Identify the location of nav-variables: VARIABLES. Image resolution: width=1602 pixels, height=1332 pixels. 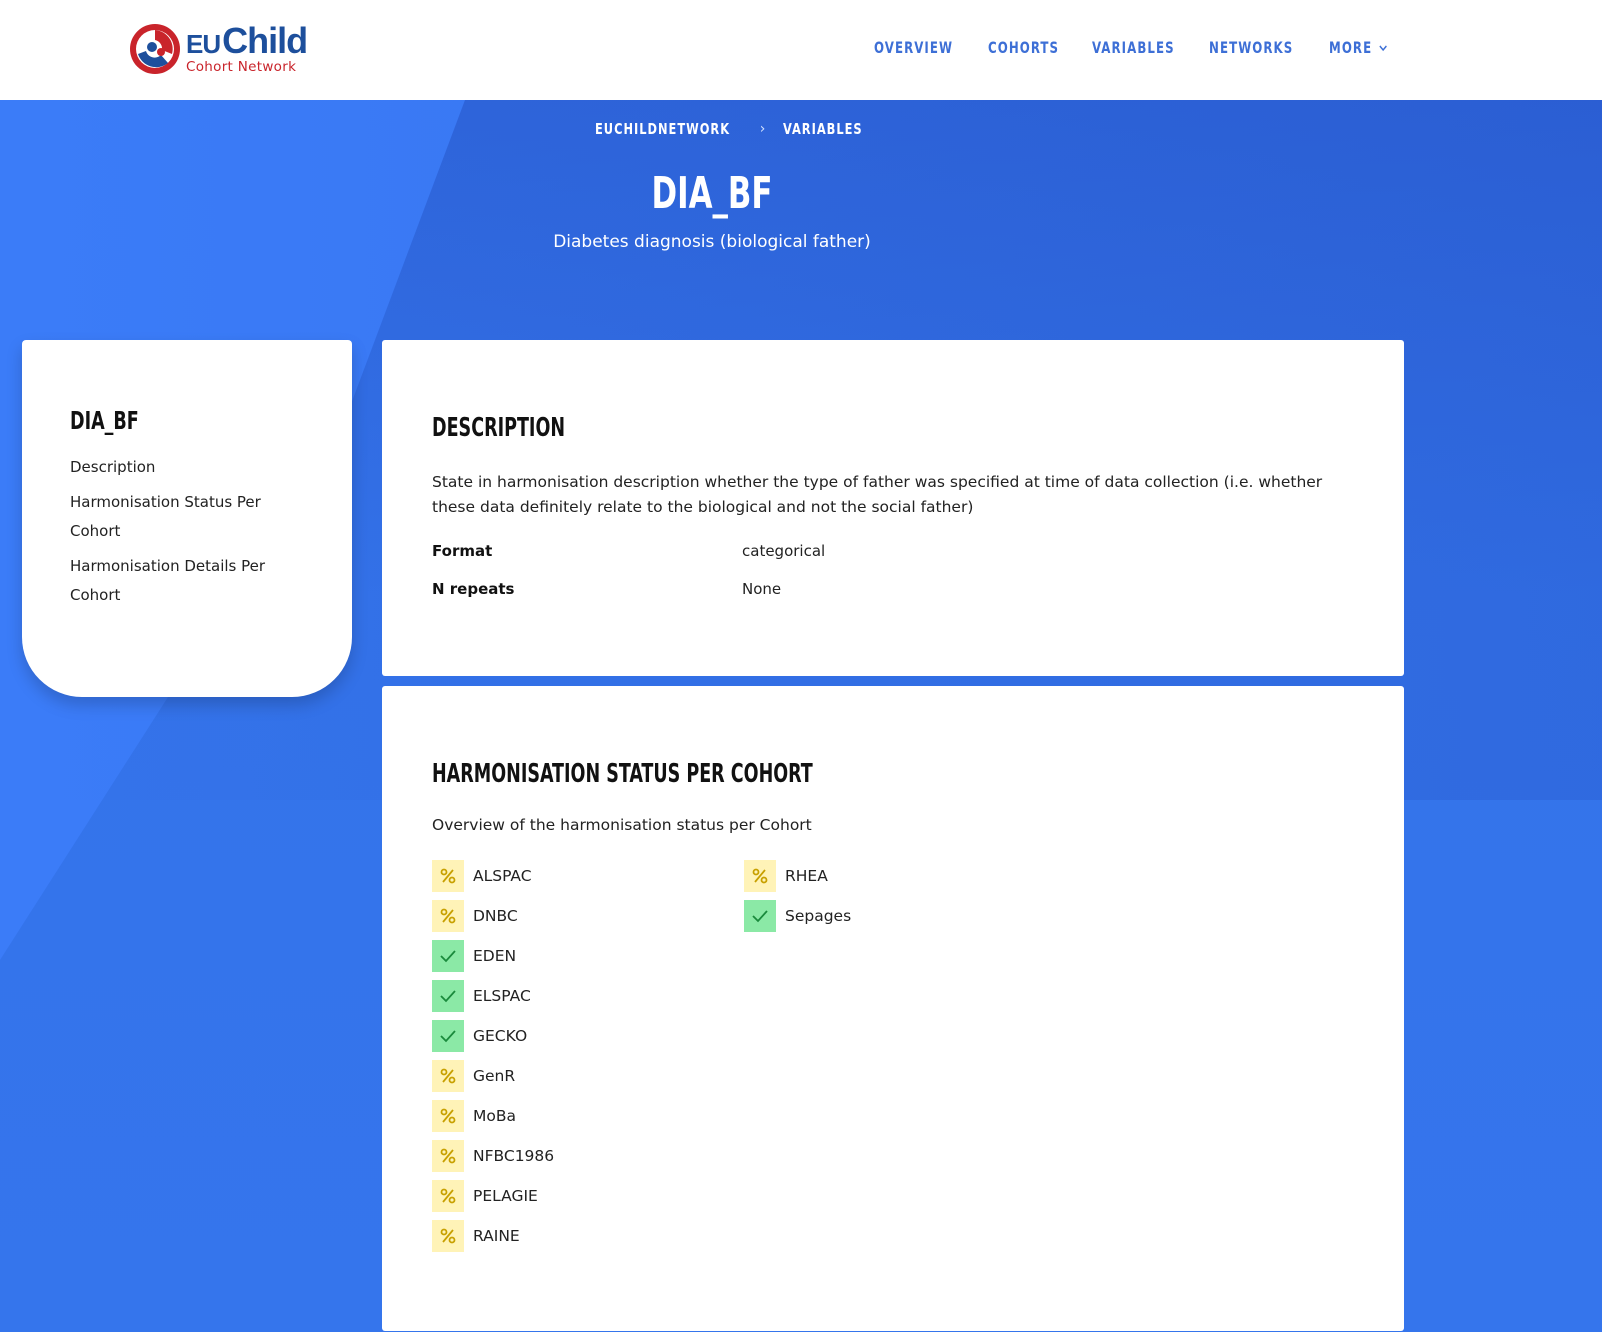
(1133, 47).